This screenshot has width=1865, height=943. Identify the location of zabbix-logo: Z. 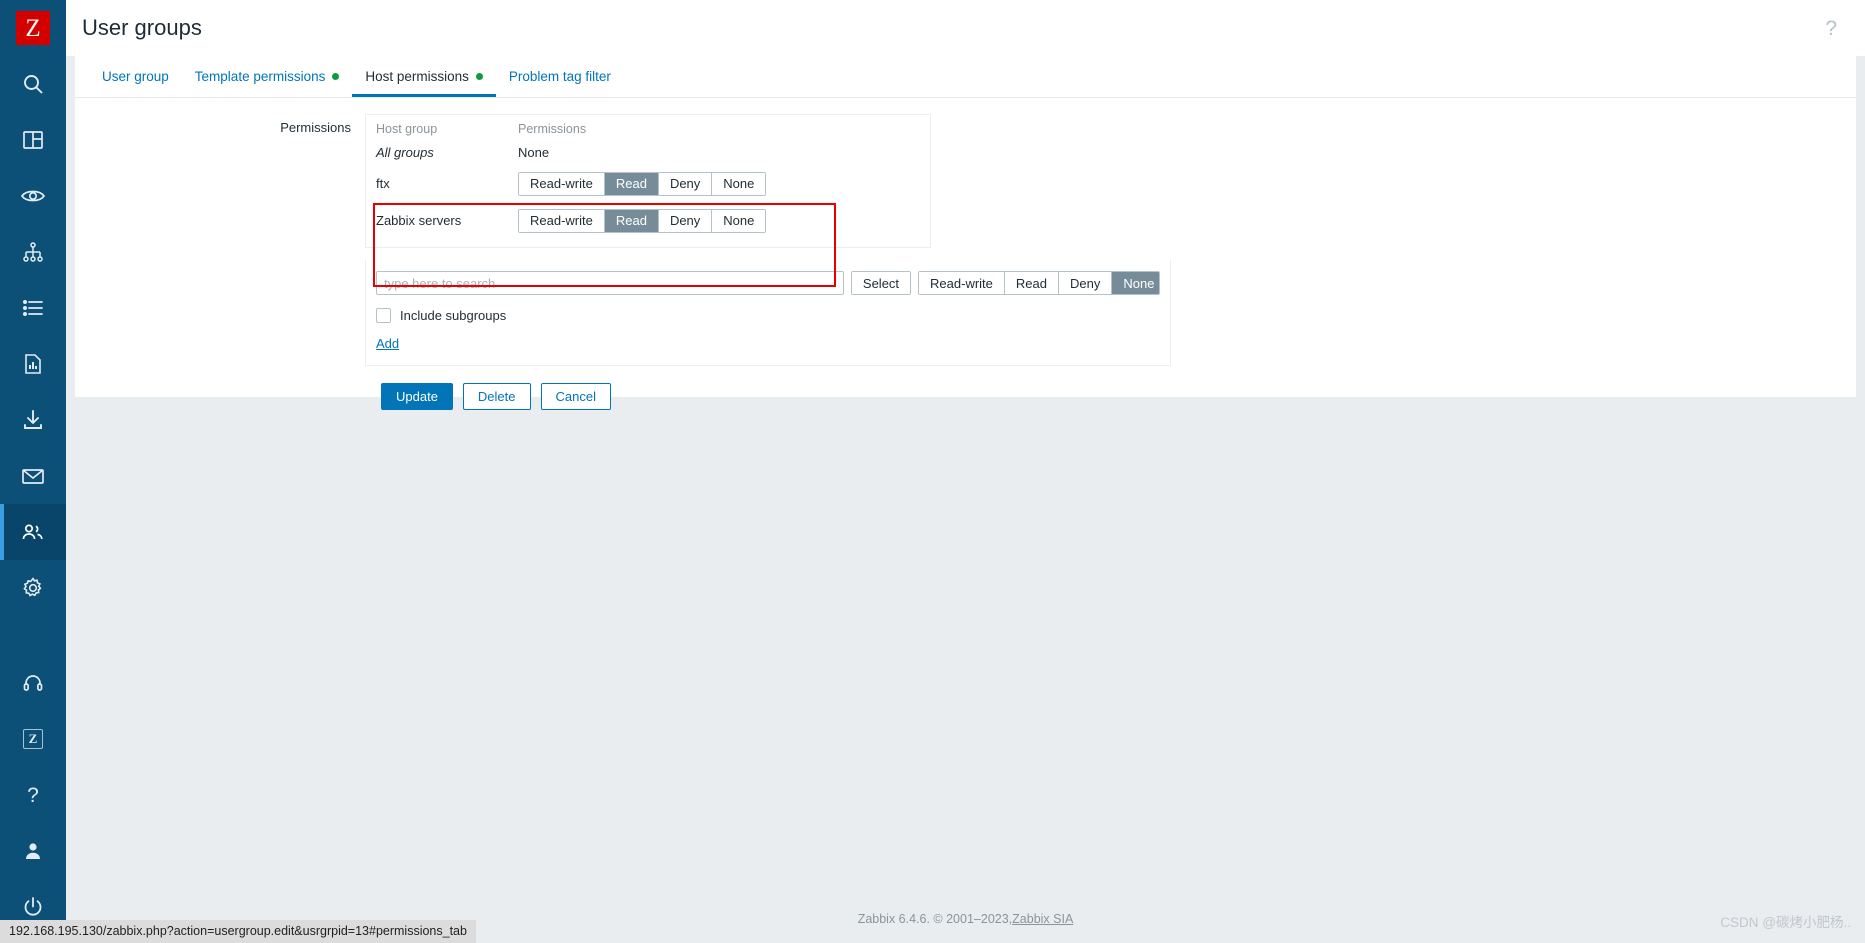
(33, 28).